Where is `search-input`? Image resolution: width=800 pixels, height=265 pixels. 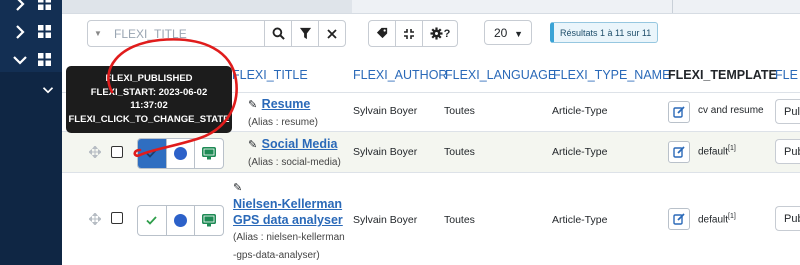
search-input is located at coordinates (186, 33).